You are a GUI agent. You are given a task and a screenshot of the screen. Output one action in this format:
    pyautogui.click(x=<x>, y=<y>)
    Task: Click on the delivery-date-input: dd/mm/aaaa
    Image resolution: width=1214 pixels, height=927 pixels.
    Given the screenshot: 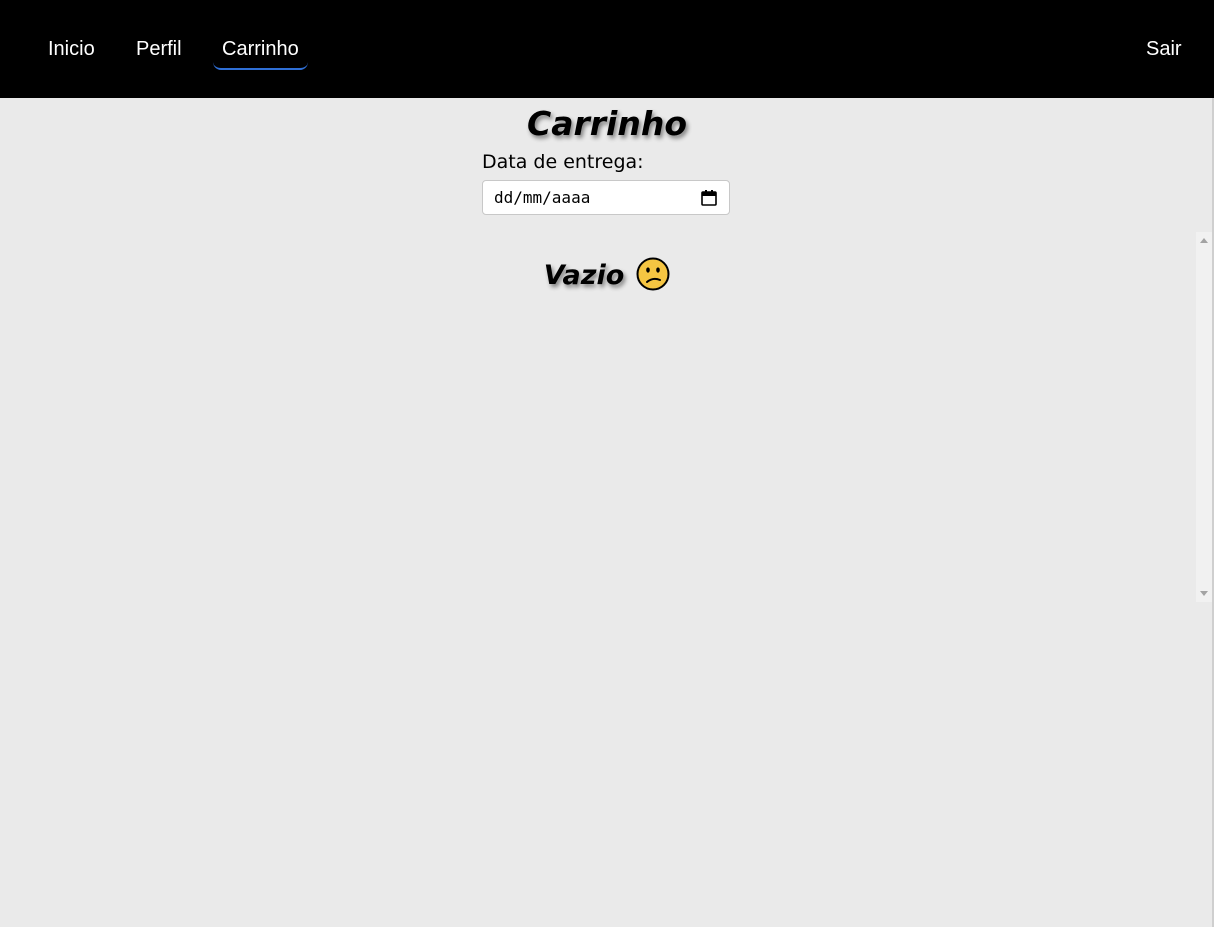 What is the action you would take?
    pyautogui.click(x=606, y=197)
    